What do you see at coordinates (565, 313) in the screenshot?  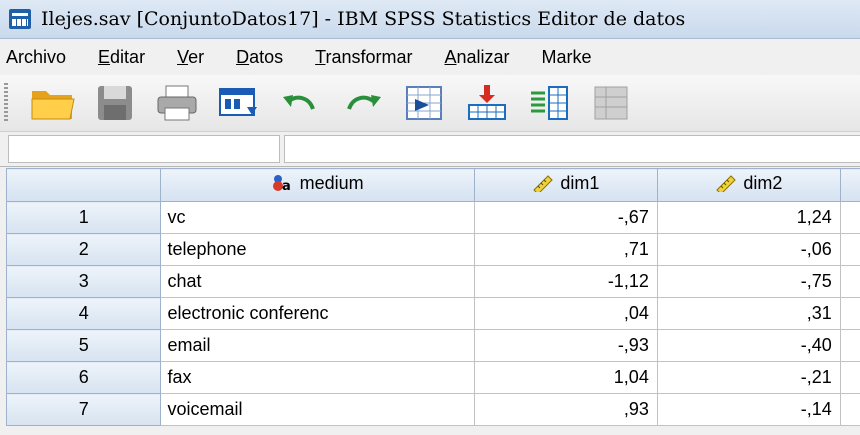 I see `cell-dim1: ,04` at bounding box center [565, 313].